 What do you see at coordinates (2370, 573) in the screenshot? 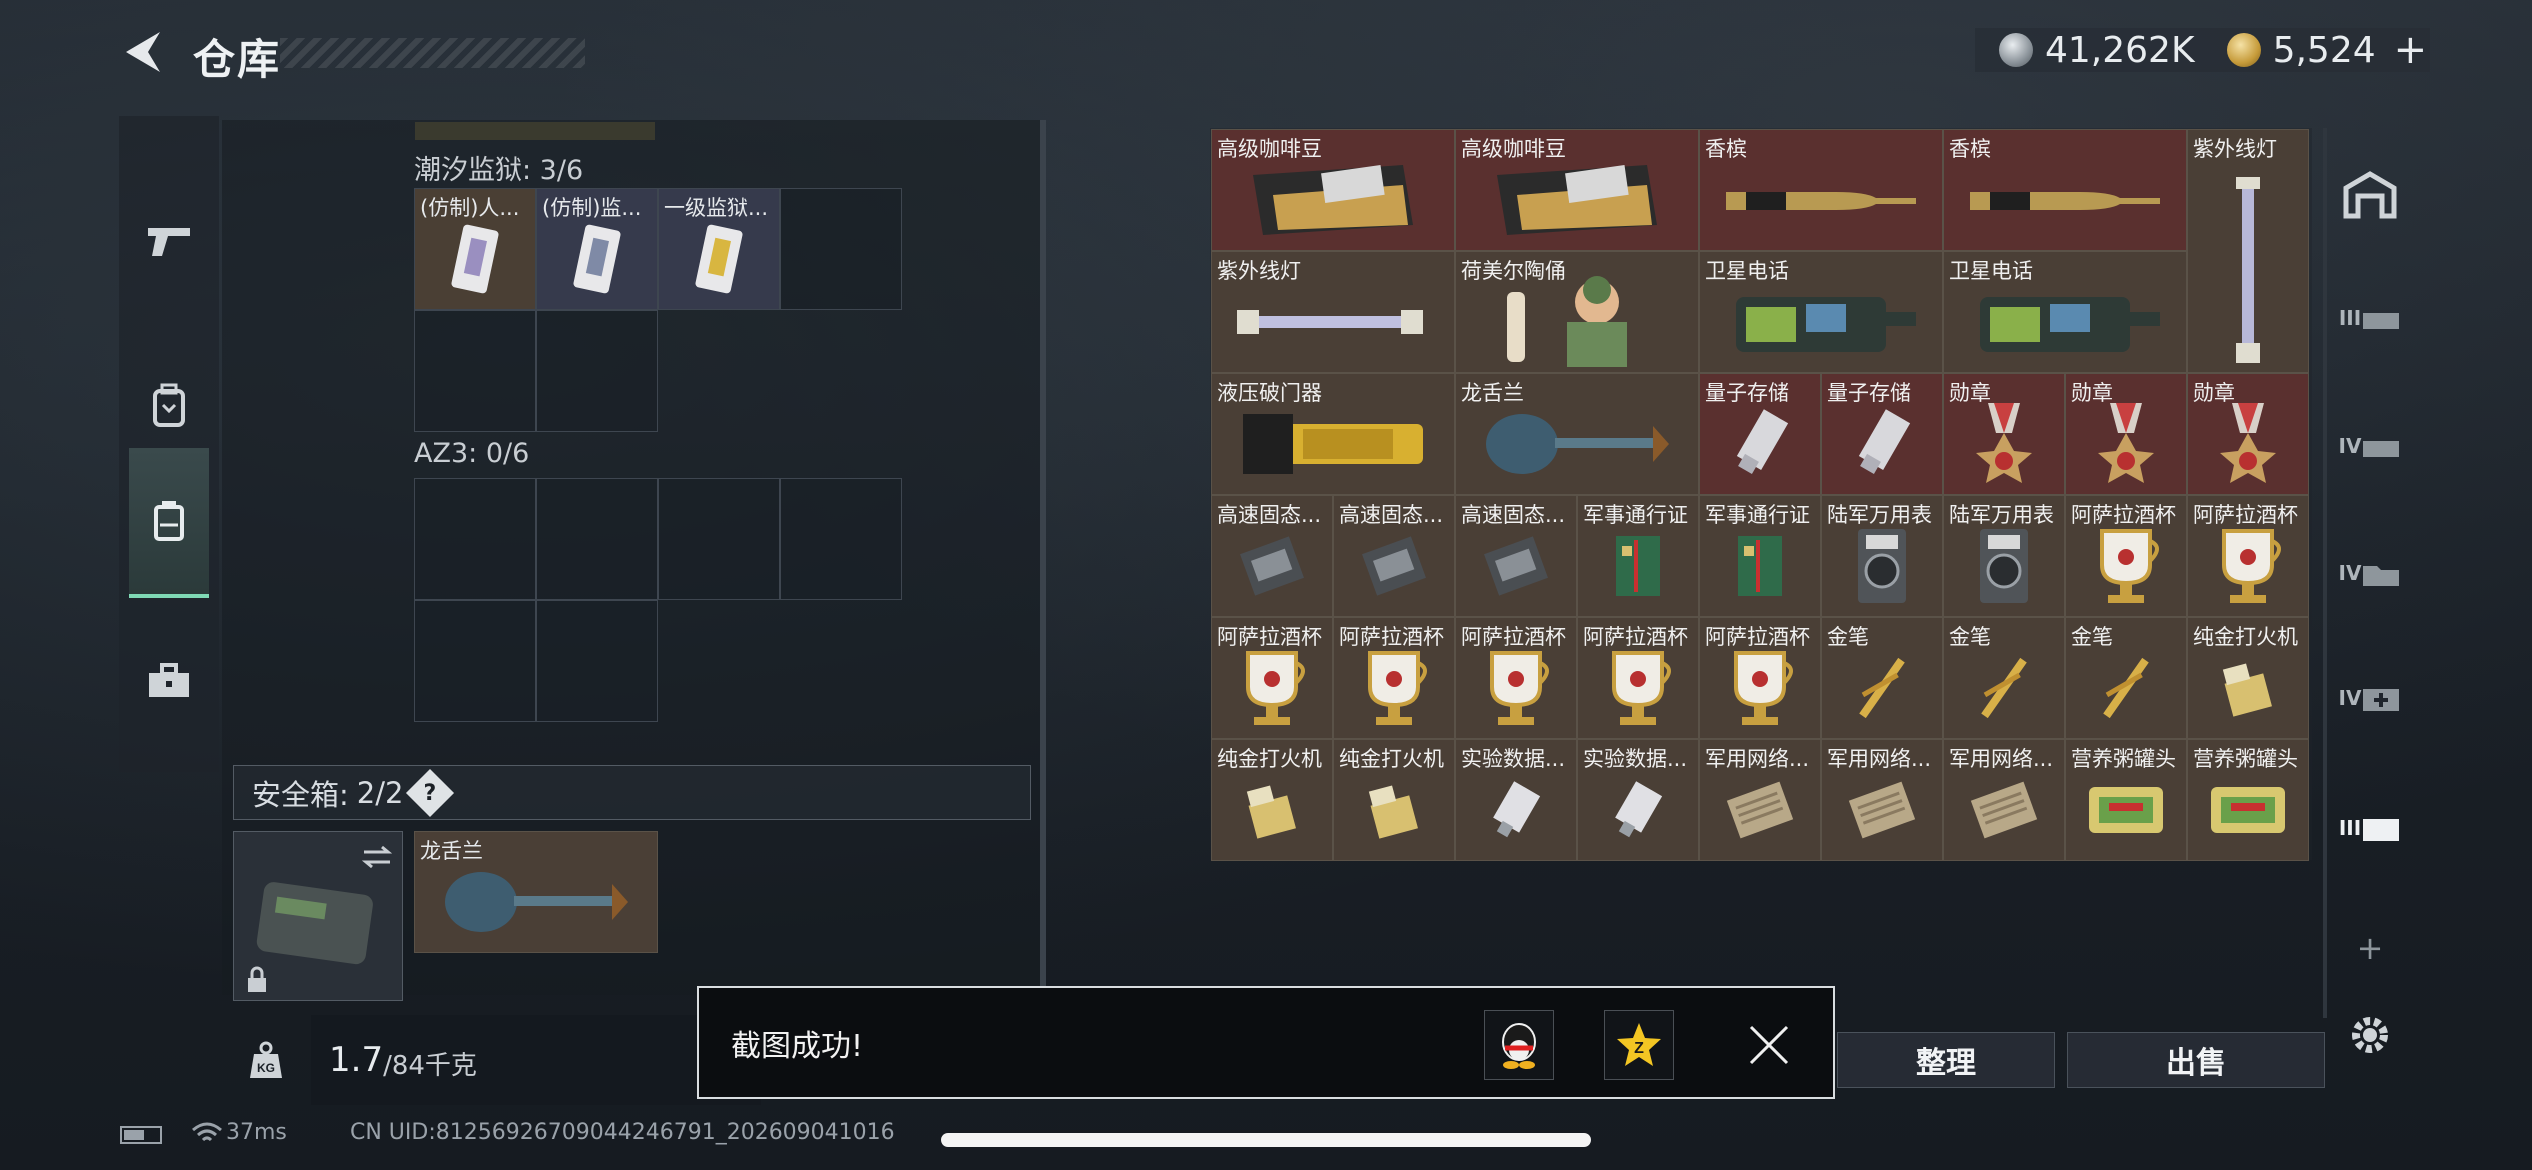
I see `tab-tier-iv-b: IV` at bounding box center [2370, 573].